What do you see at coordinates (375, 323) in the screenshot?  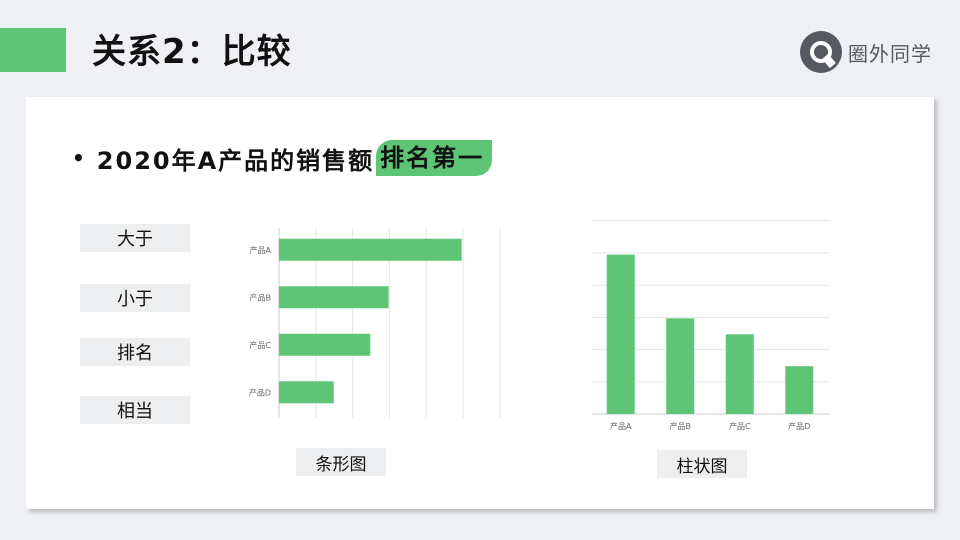 I see `horizontal-bar-chart: 产品A 产品B 产品C 产品D` at bounding box center [375, 323].